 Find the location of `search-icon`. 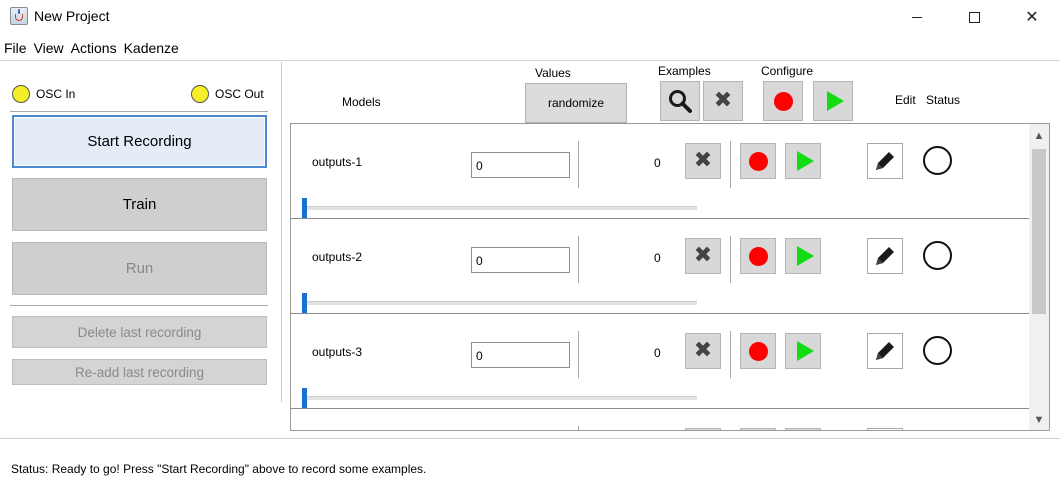

search-icon is located at coordinates (680, 101).